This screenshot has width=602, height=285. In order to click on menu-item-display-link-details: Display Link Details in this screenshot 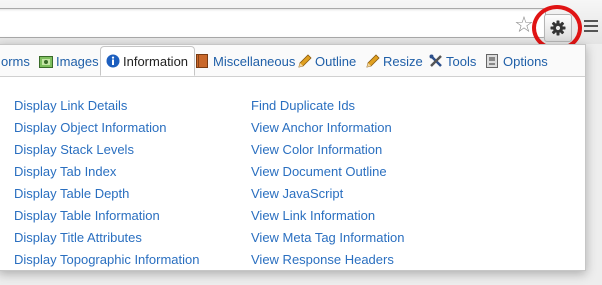, I will do `click(106, 106)`.